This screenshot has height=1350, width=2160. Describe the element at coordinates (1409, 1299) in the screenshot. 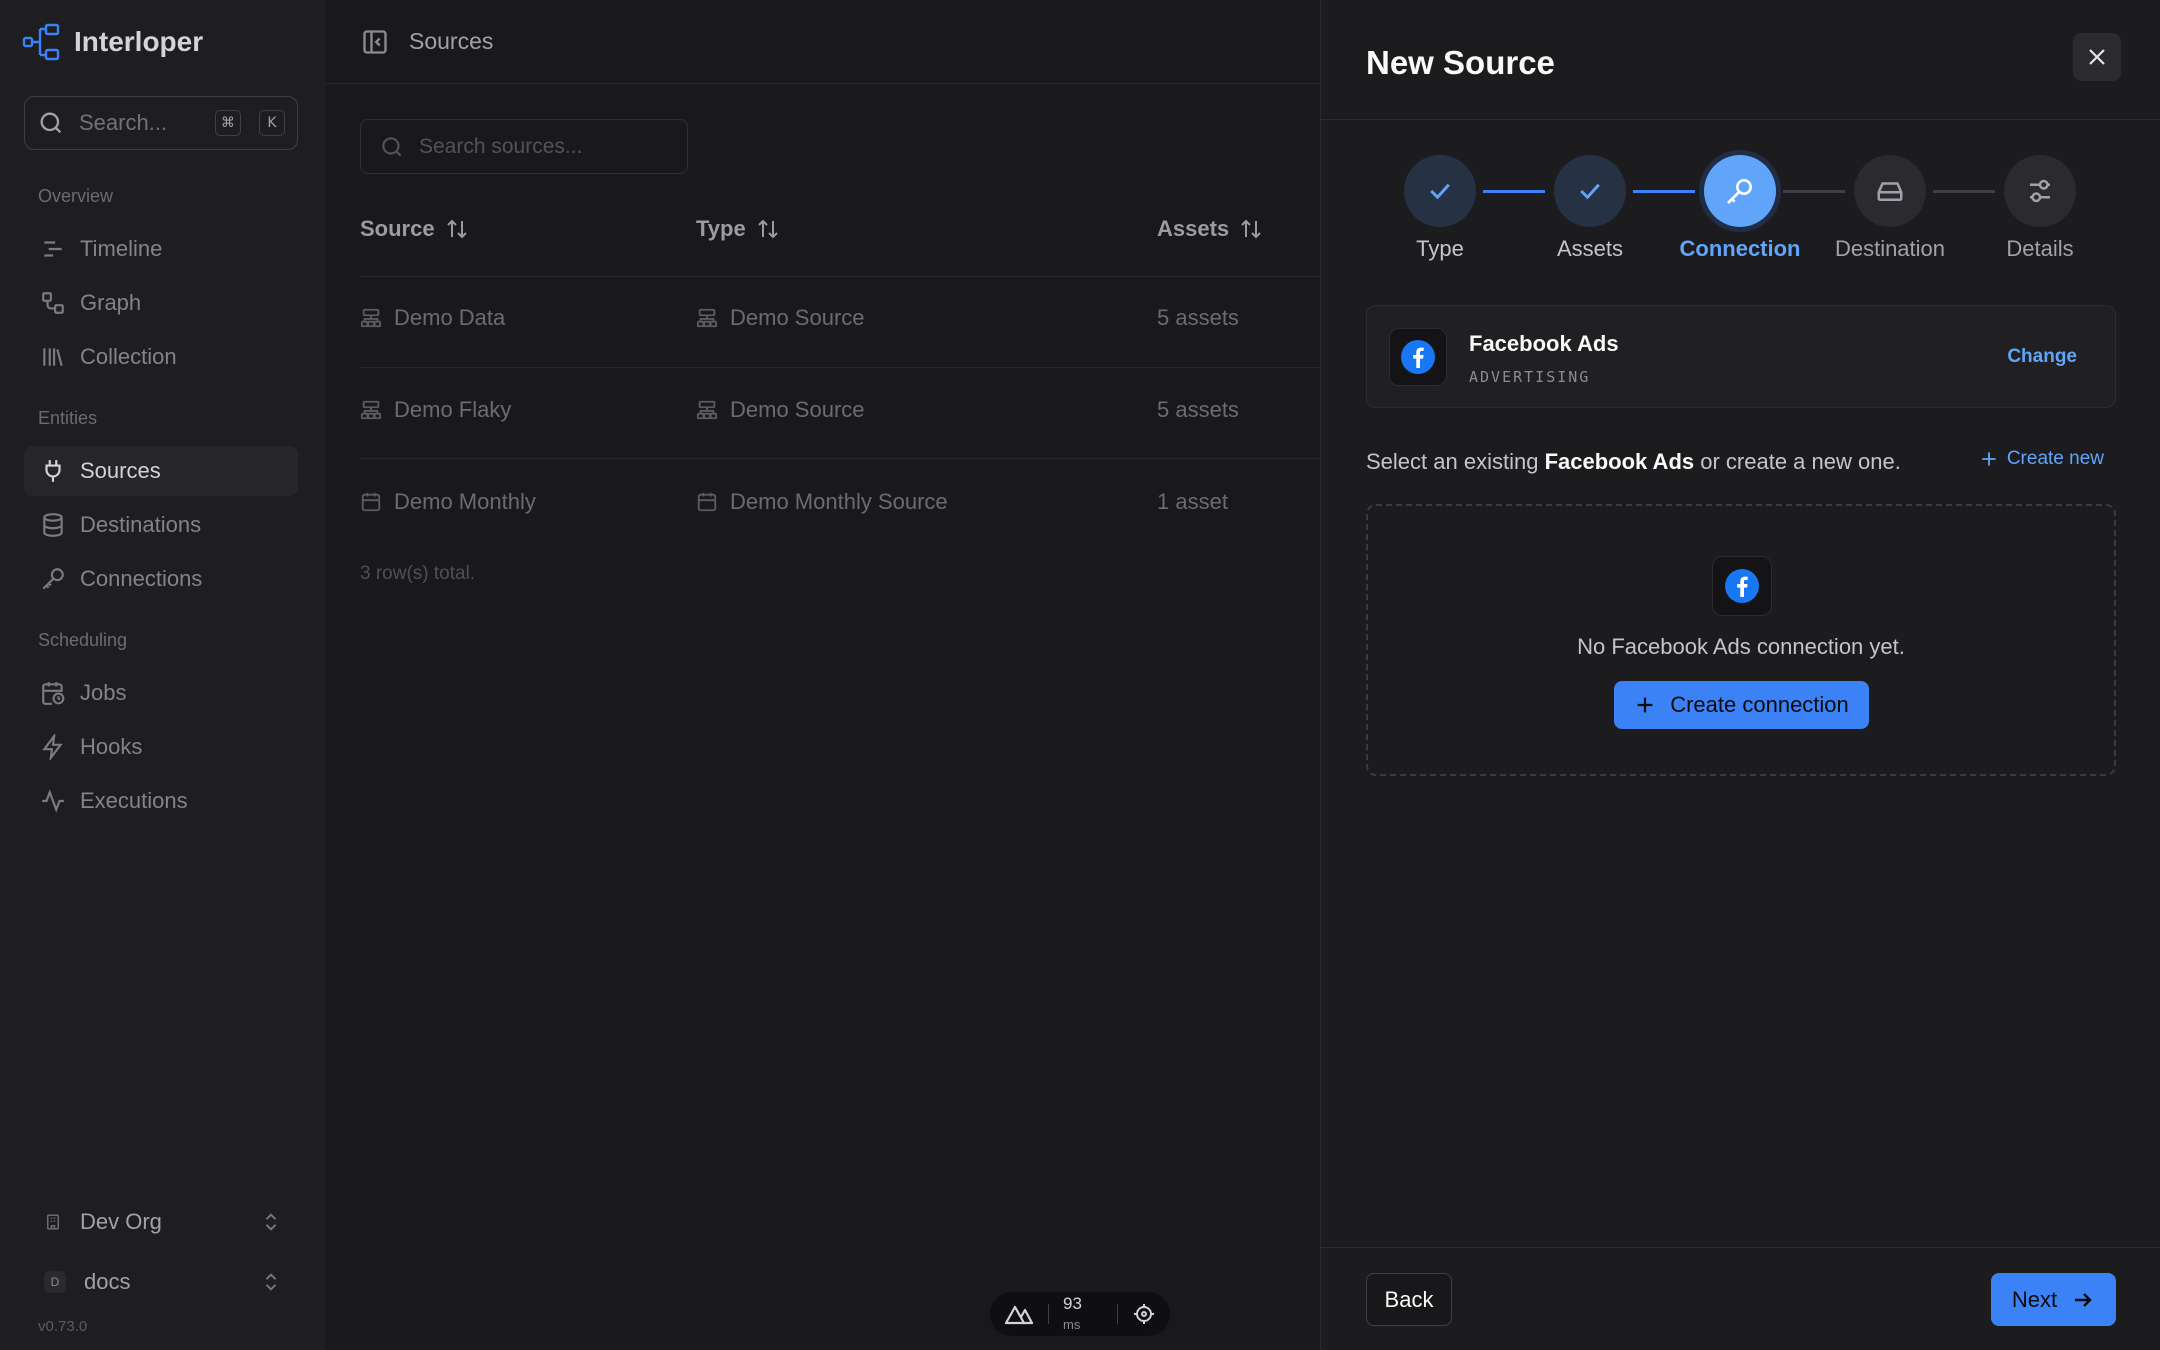

I see `back-button: Back` at that location.